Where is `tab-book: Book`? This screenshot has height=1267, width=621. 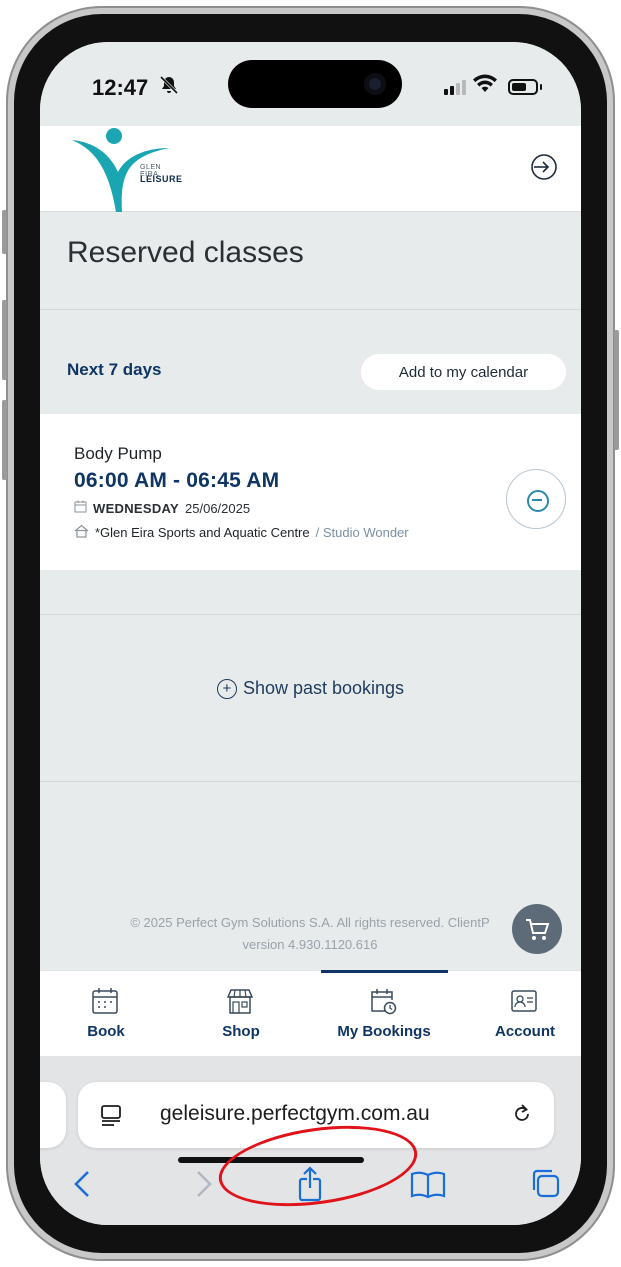 tab-book: Book is located at coordinates (106, 1014).